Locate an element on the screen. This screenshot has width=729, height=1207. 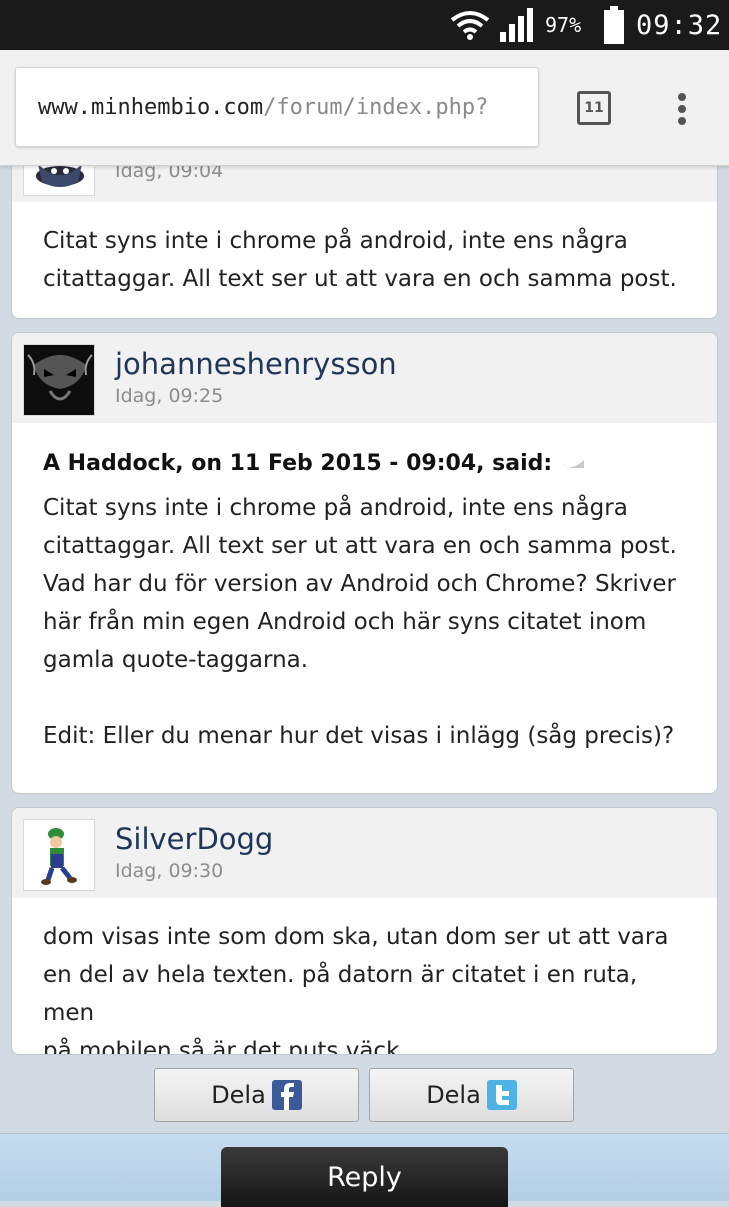
post-line: gamla quote-taggarna. is located at coordinates (176, 660).